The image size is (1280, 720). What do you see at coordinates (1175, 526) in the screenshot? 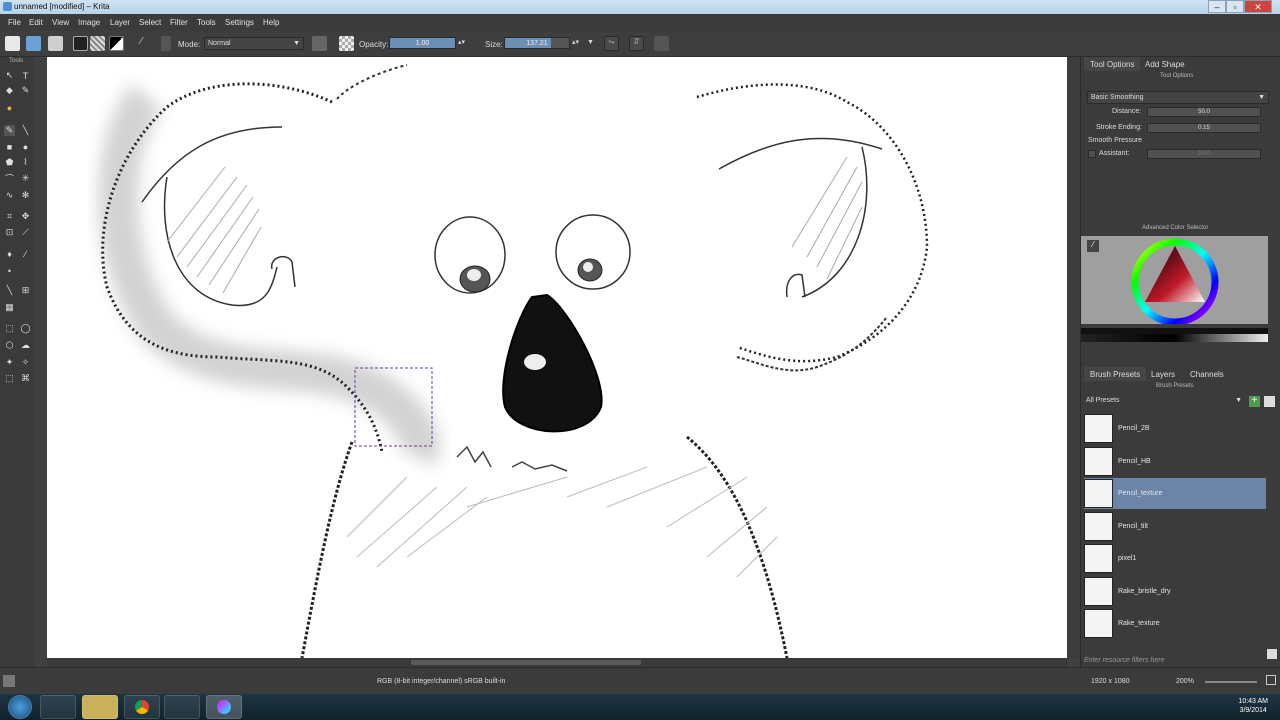
I see `brush-preset-item: Pencil_tilt` at bounding box center [1175, 526].